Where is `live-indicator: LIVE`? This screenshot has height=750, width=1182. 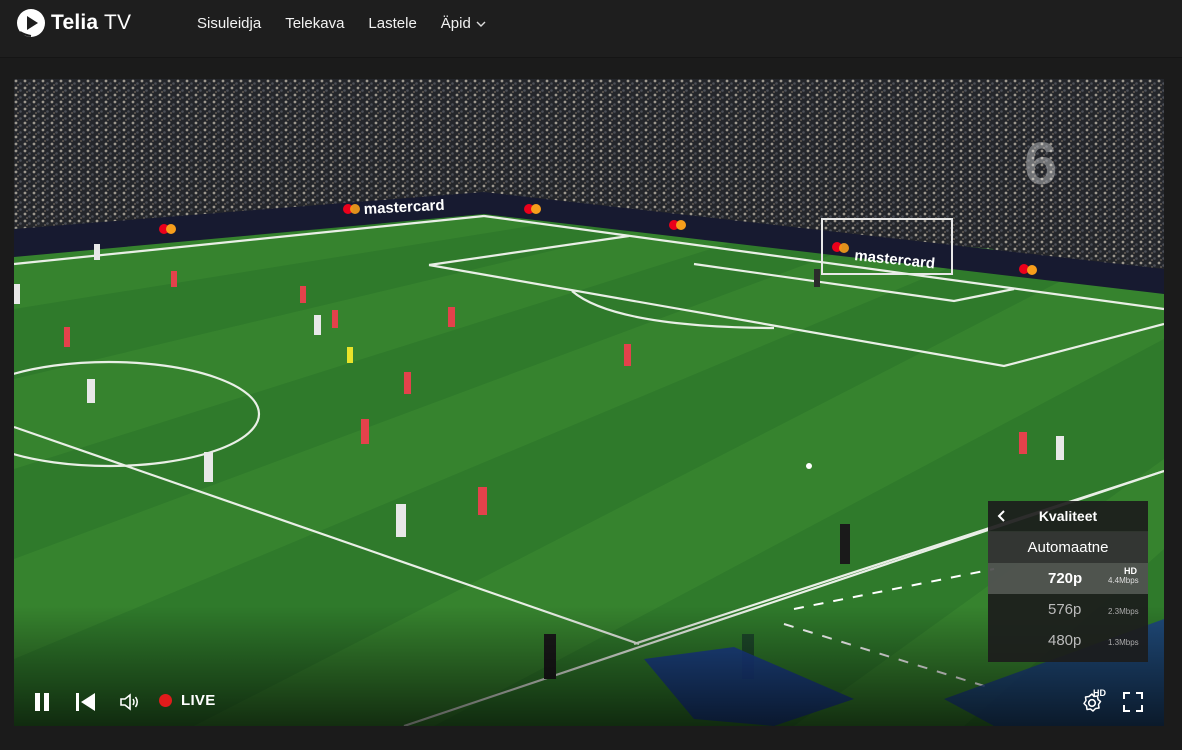
live-indicator: LIVE is located at coordinates (187, 700).